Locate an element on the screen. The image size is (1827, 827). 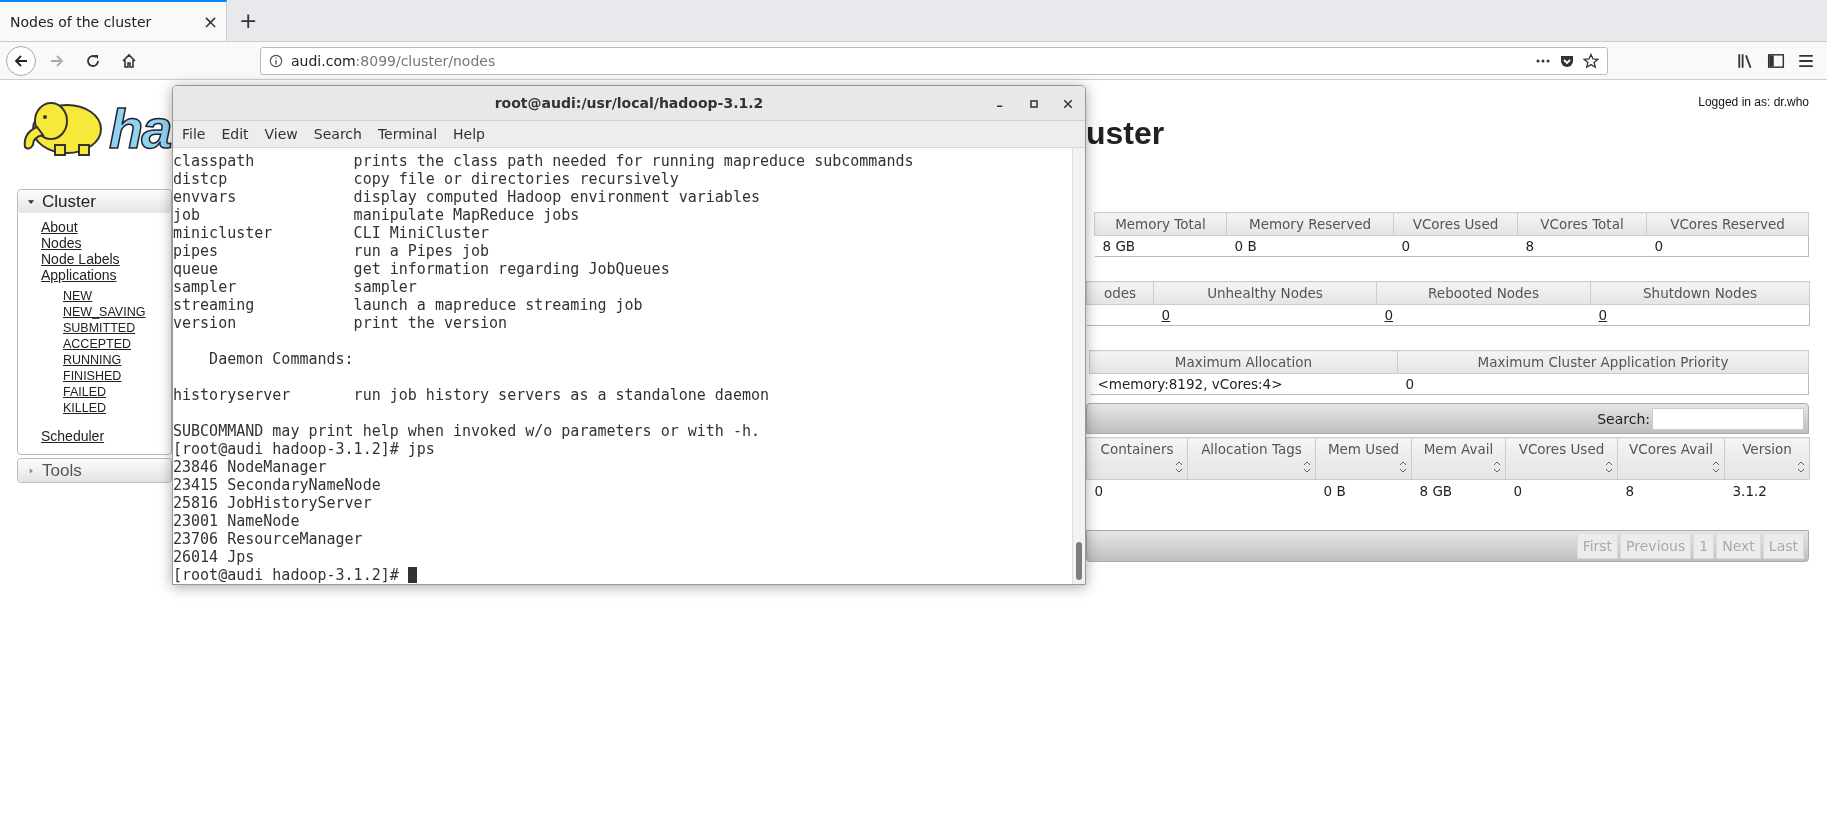
app-state-link: NEW_SAVING is located at coordinates (104, 312).